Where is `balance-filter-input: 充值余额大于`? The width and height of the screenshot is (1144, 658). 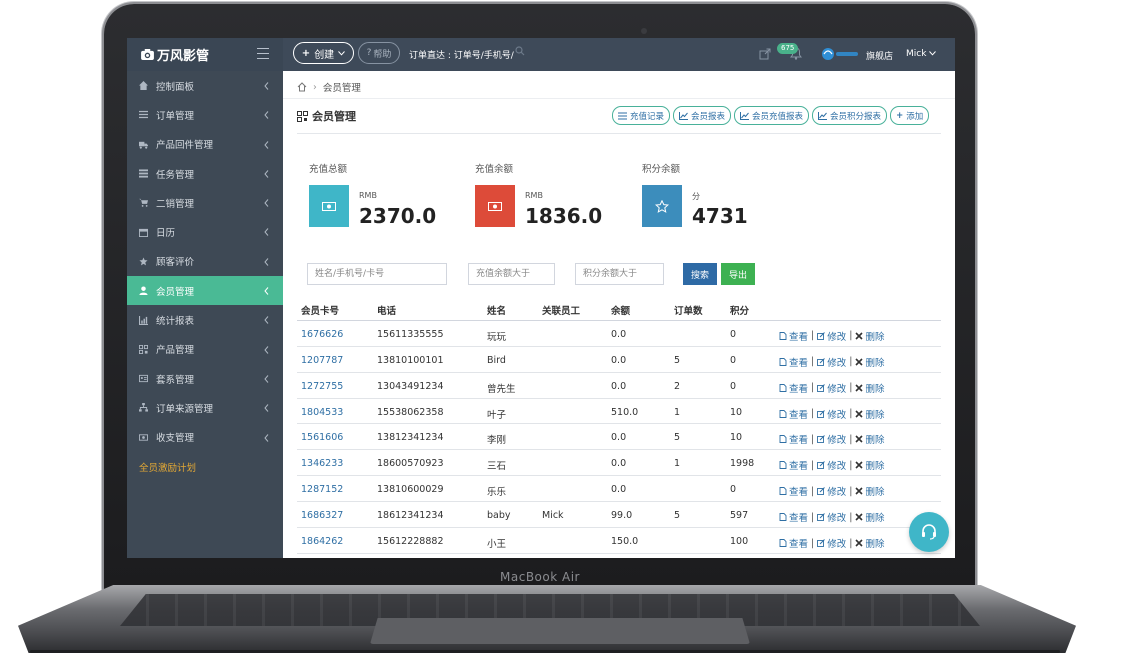 balance-filter-input: 充值余额大于 is located at coordinates (511, 274).